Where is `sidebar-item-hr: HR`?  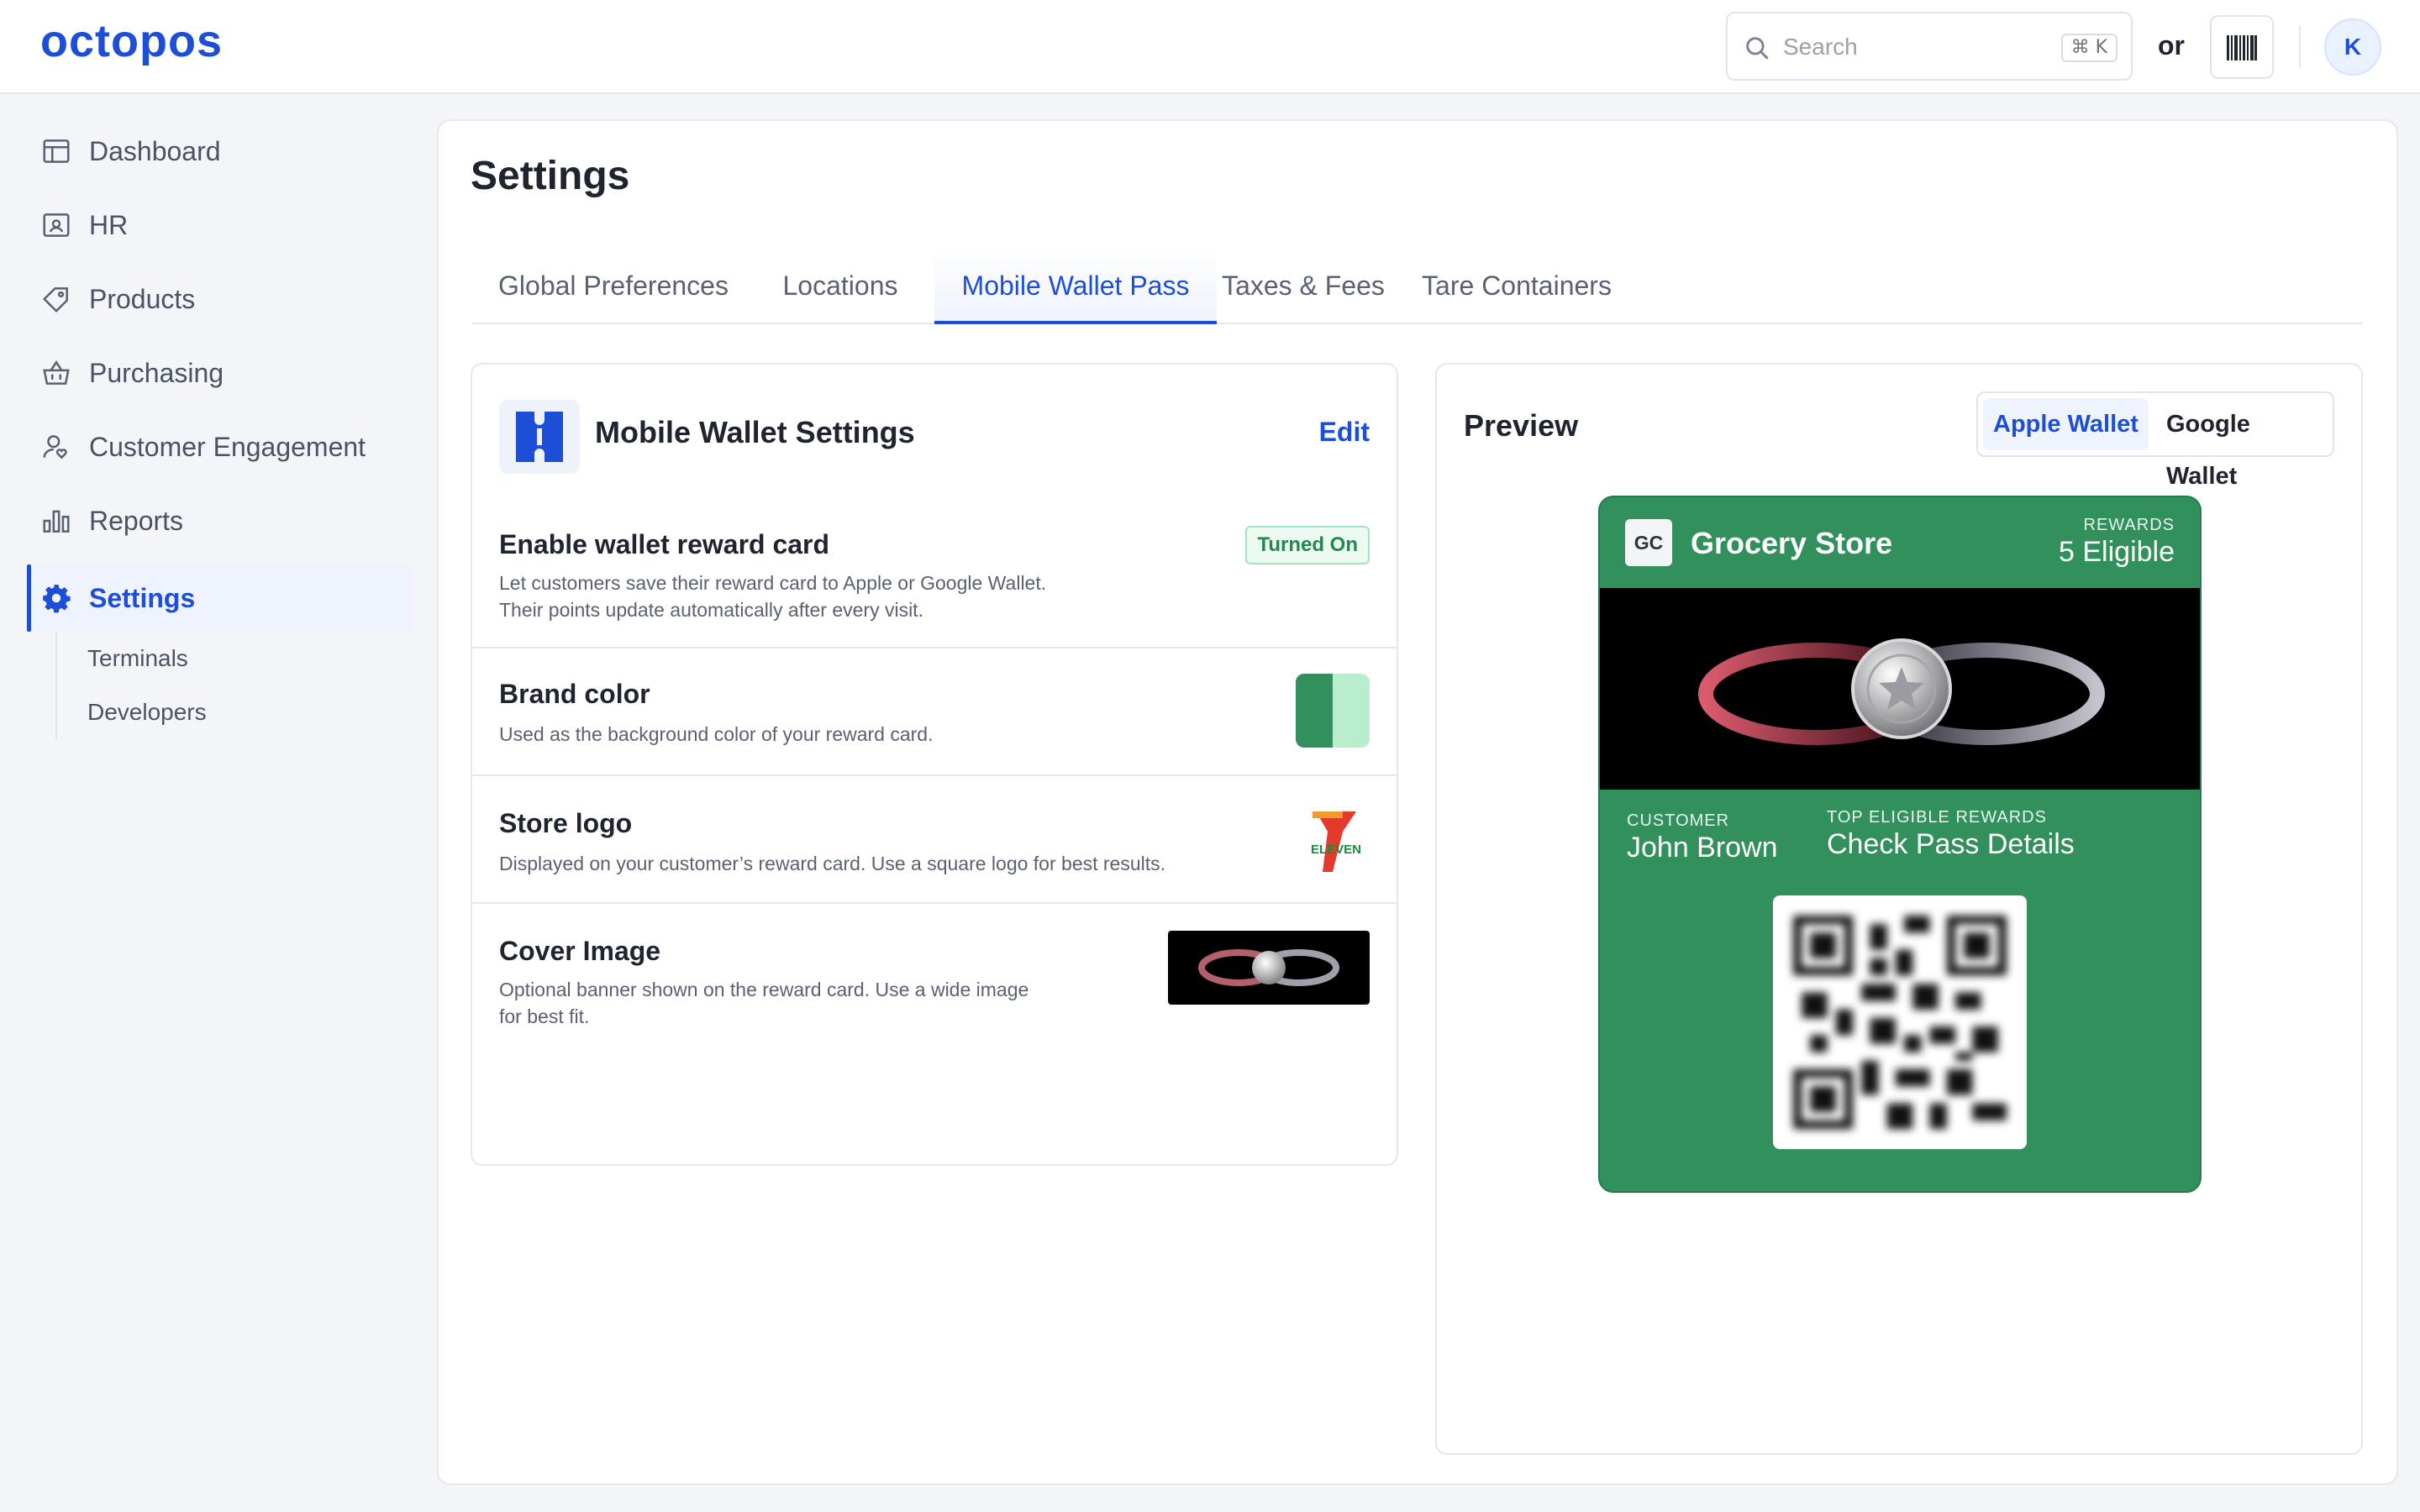
sidebar-item-hr: HR is located at coordinates (220, 225).